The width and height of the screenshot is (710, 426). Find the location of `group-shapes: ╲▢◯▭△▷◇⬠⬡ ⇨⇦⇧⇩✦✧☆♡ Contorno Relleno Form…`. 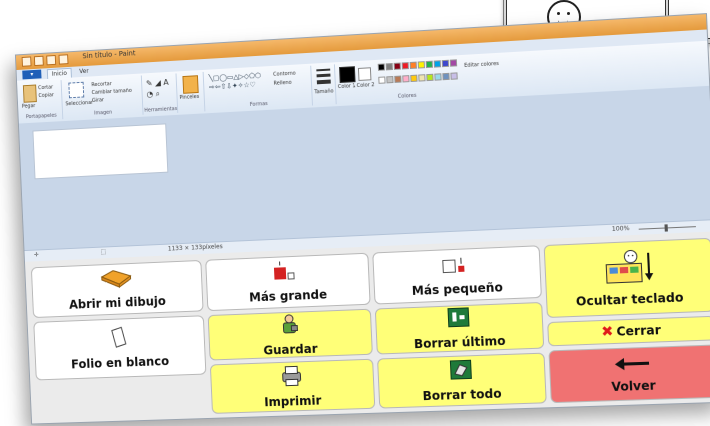

group-shapes: ╲▢◯▭△▷◇⬠⬡ ⇨⇦⇧⇩✦✧☆♡ Contorno Relleno Form… is located at coordinates (258, 88).